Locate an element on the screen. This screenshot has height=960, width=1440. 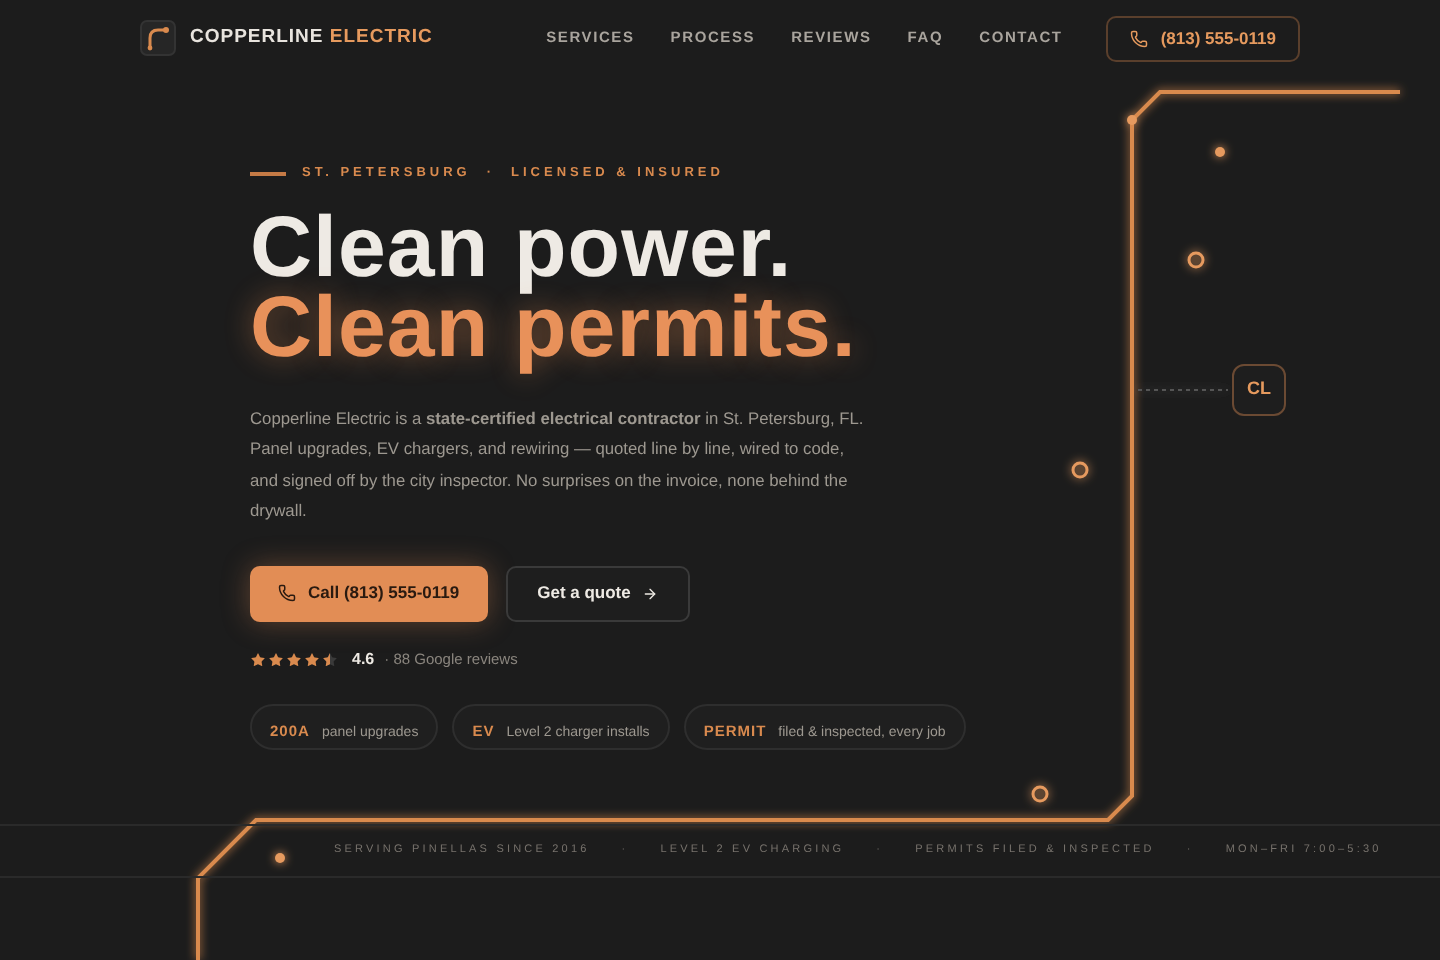
logo-badge: CL is located at coordinates (1259, 390).